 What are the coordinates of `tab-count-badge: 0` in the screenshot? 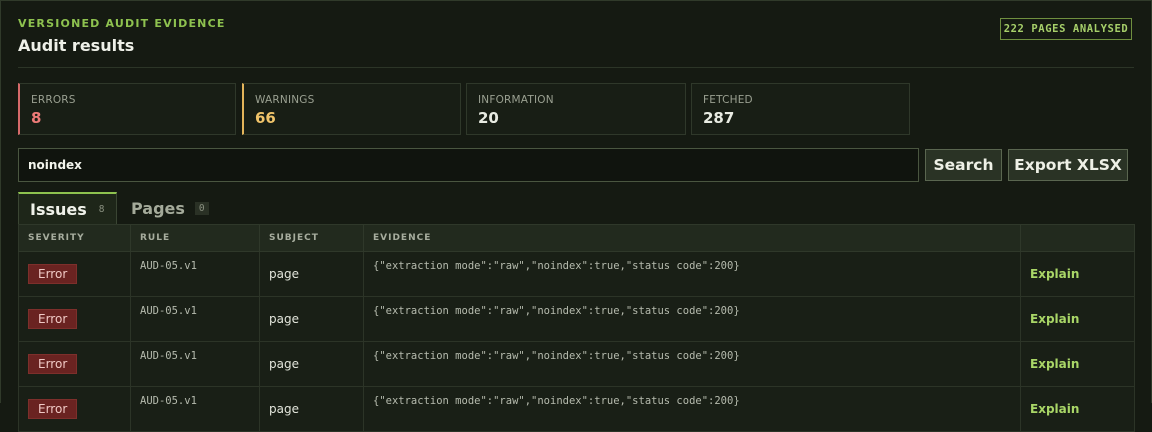 It's located at (201, 208).